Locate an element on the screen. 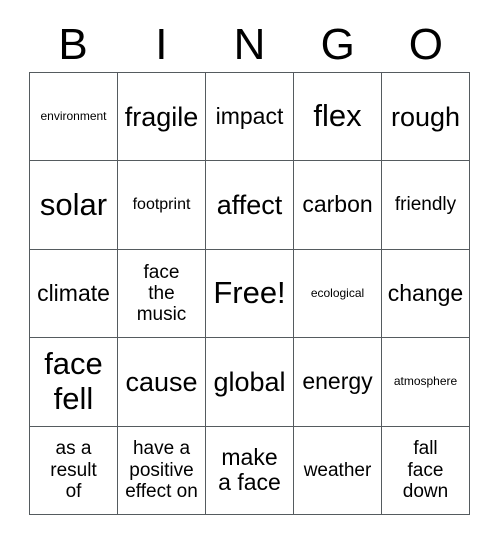 Image resolution: width=500 pixels, height=544 pixels. bingo-cell: rough is located at coordinates (426, 117).